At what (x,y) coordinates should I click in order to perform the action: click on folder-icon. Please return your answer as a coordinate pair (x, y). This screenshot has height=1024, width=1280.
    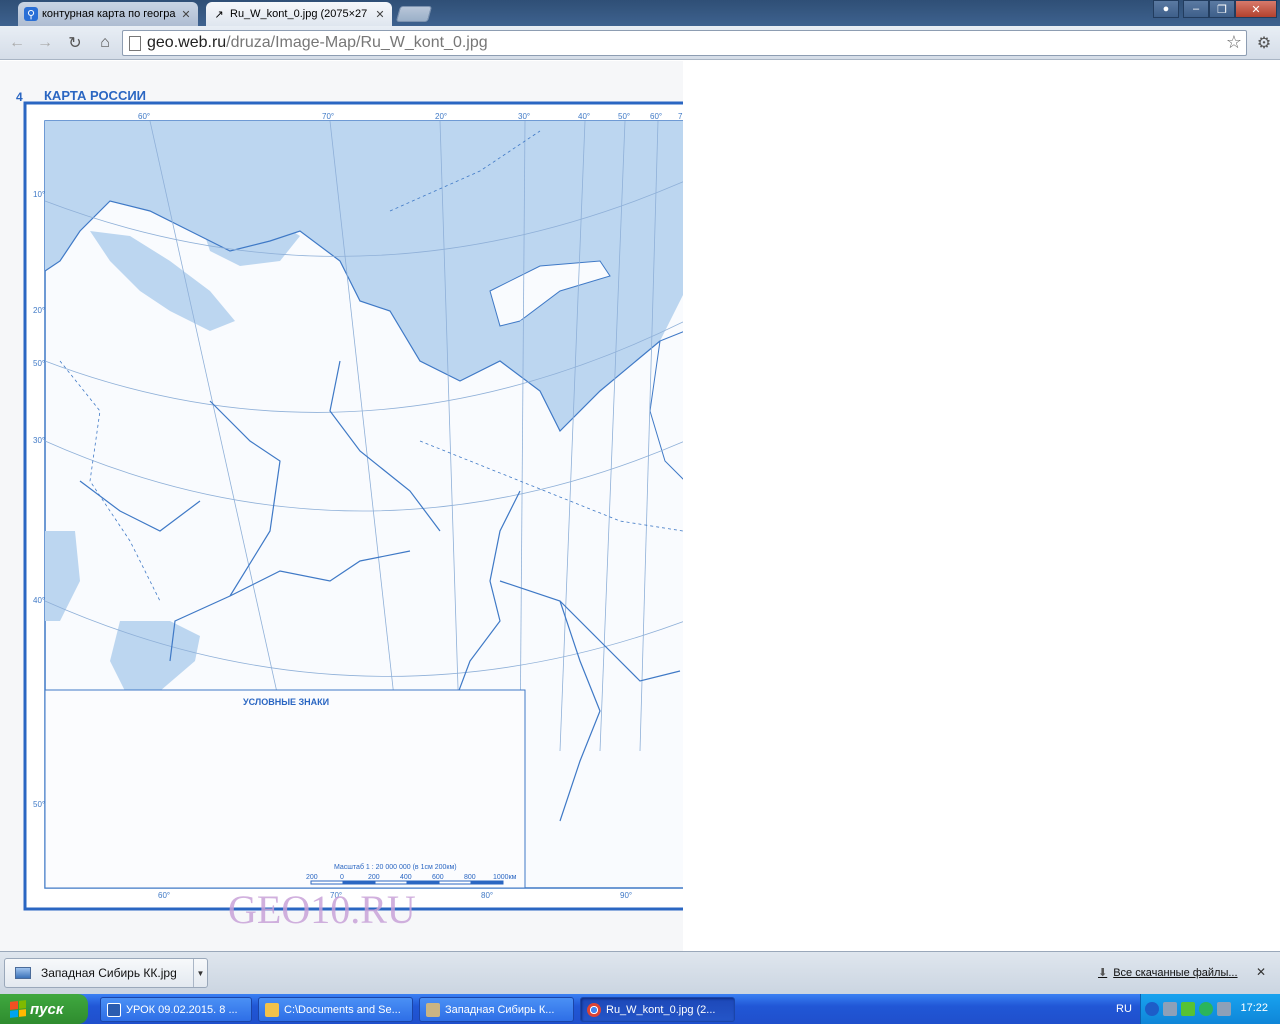
    Looking at the image, I should click on (272, 1009).